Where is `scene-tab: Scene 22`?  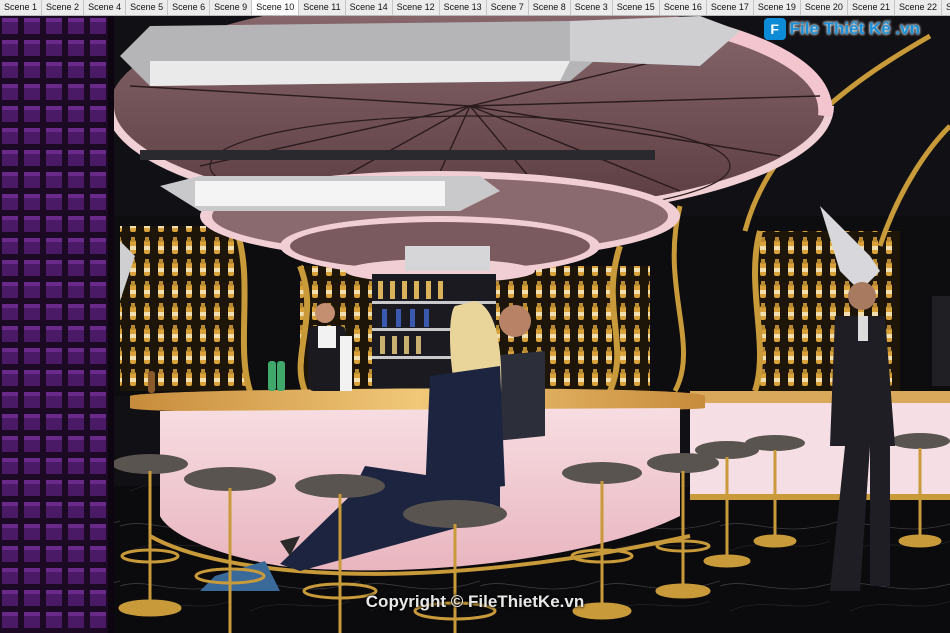 scene-tab: Scene 22 is located at coordinates (918, 7).